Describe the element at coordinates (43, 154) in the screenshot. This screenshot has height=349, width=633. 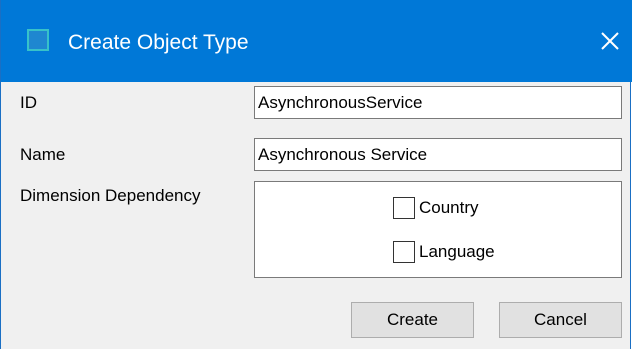
I see `name-label: Name` at that location.